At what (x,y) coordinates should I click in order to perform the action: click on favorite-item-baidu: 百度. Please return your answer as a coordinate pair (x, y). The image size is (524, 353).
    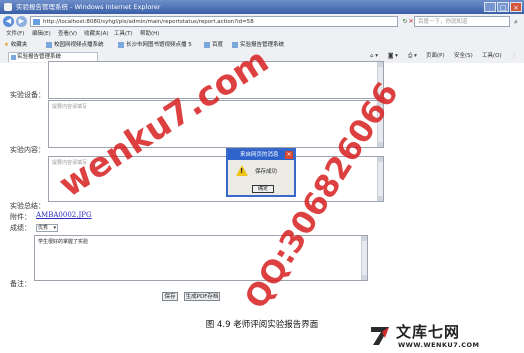
    Looking at the image, I should click on (213, 45).